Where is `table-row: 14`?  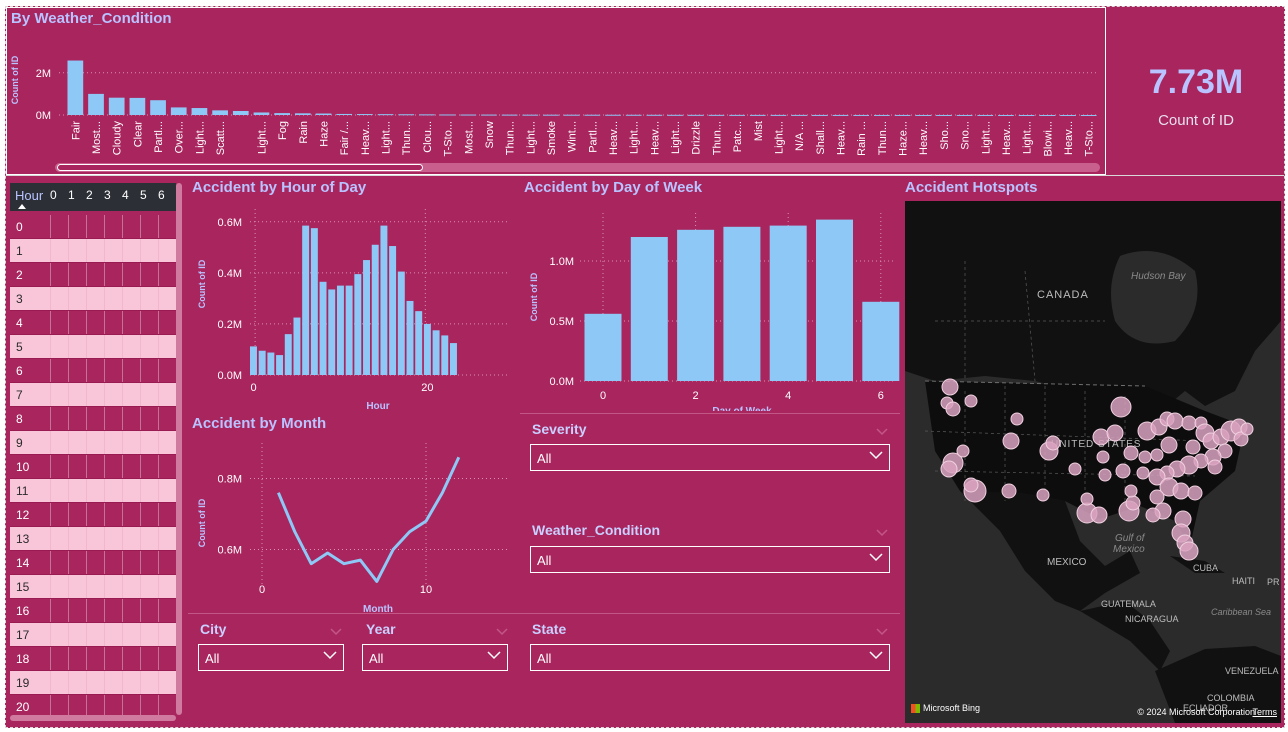 table-row: 14 is located at coordinates (93, 563).